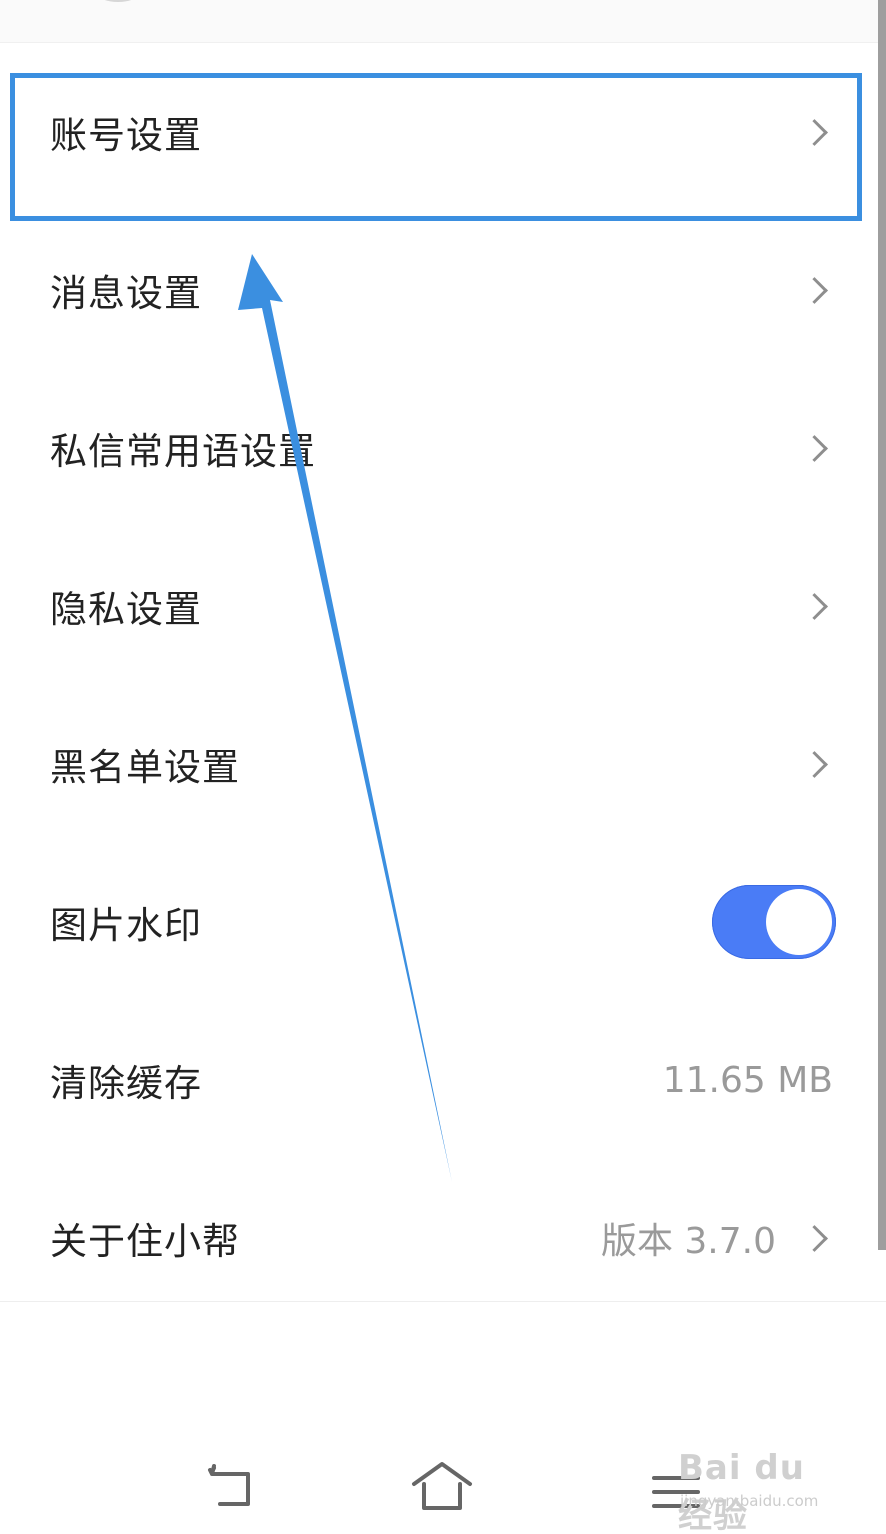 The image size is (886, 1534). I want to click on avatar, so click(118, 1).